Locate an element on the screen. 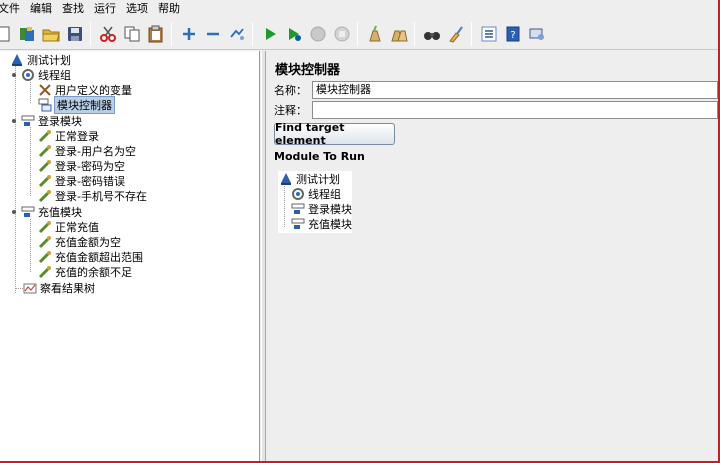 The width and height of the screenshot is (720, 463). tree-node-sampler: 登录-手机号不存在 is located at coordinates (92, 196).